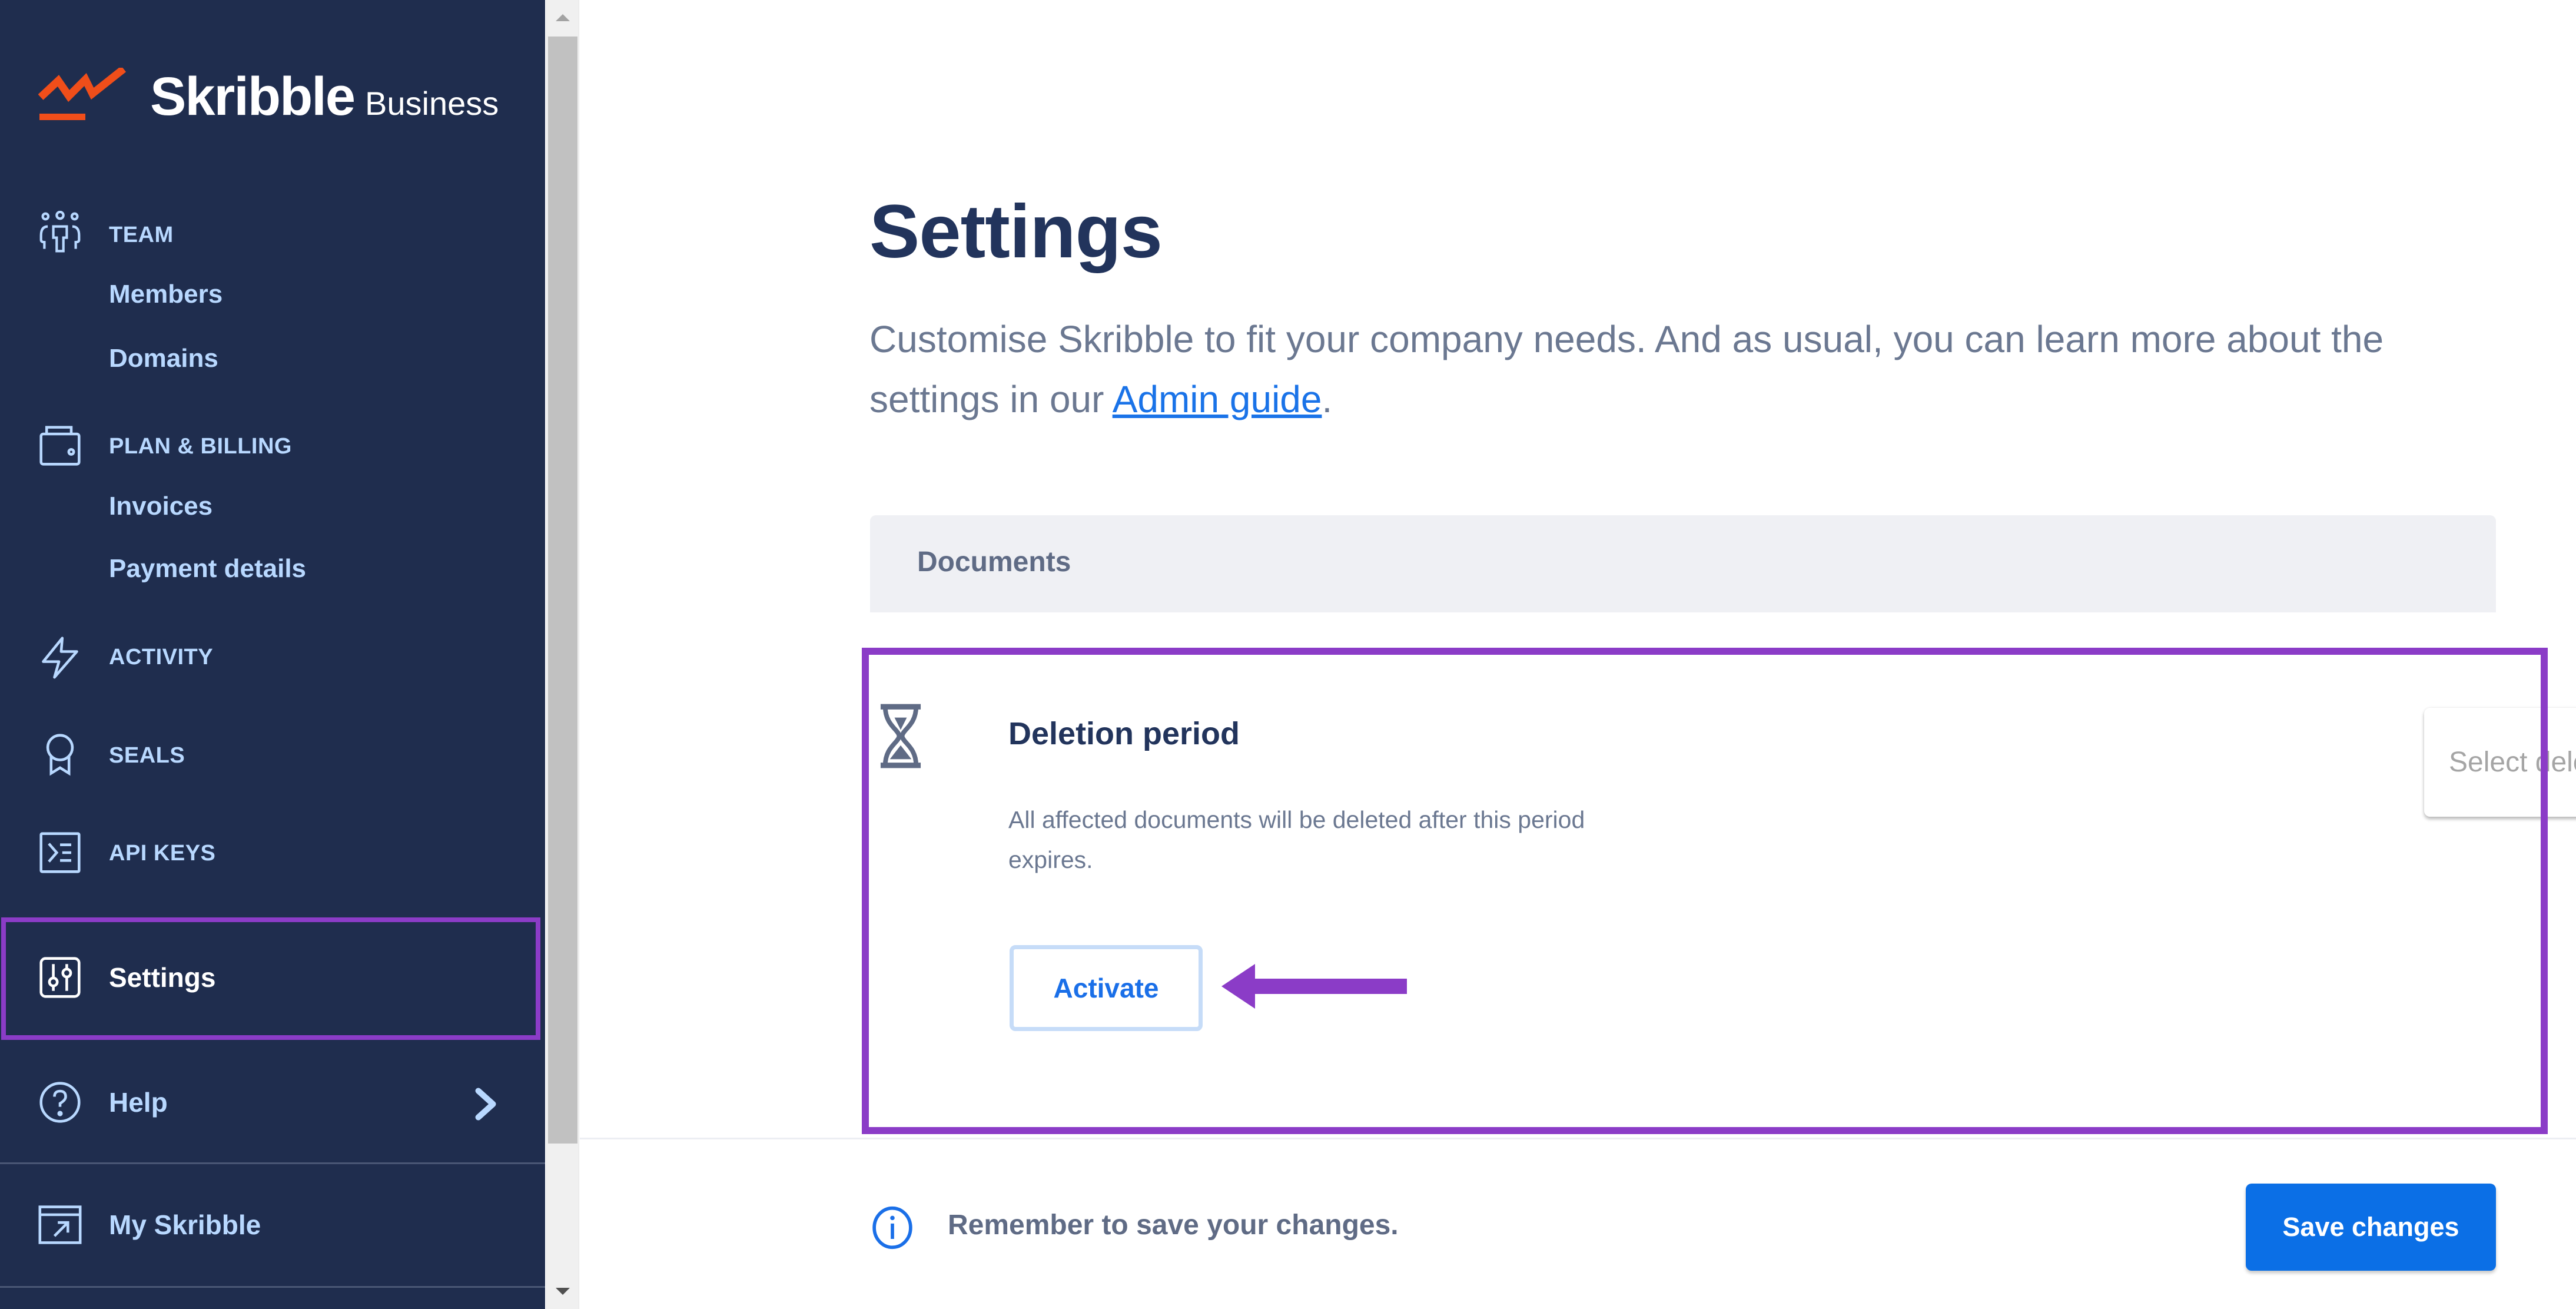  What do you see at coordinates (185, 1224) in the screenshot?
I see `sidebar-item-label: My Skribble` at bounding box center [185, 1224].